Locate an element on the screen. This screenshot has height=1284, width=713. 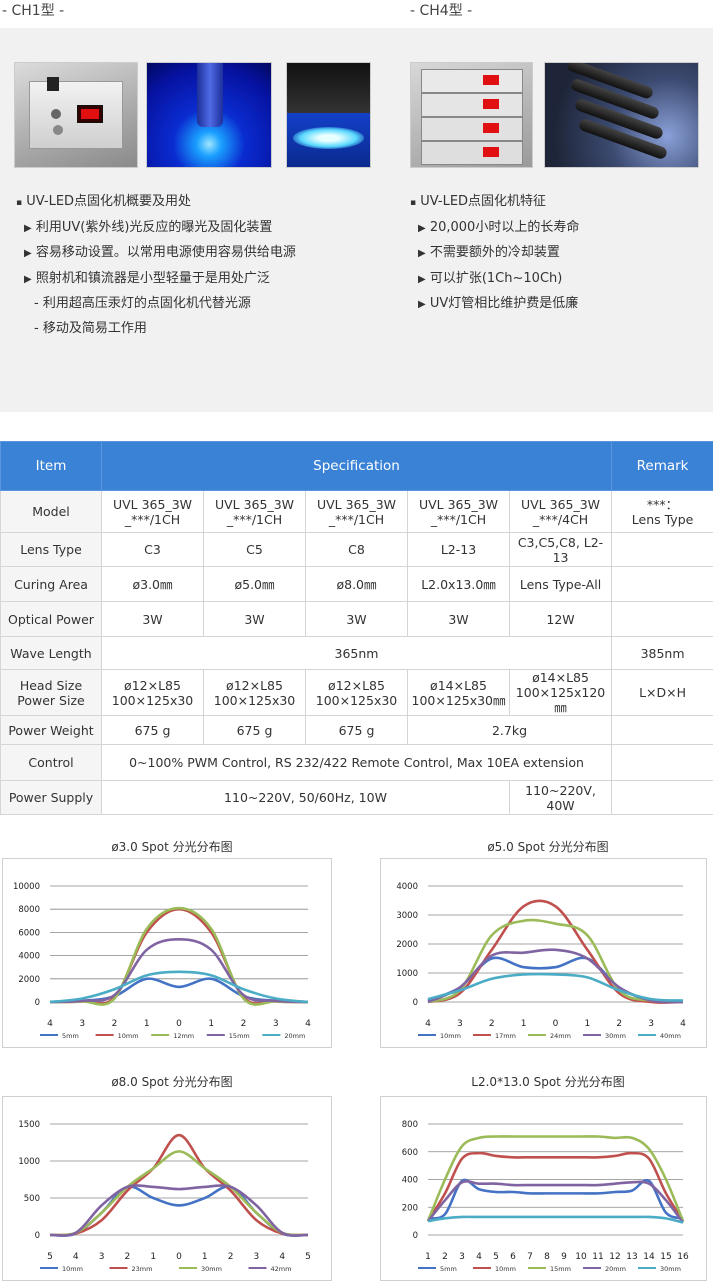
y-tick-label: 10000 is located at coordinates (26, 887).